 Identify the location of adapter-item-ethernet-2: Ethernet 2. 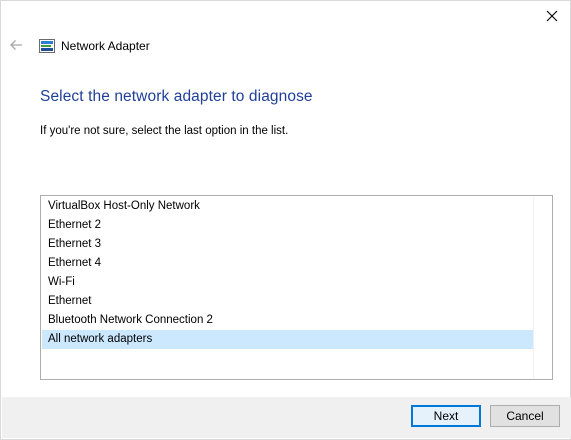
(288, 225).